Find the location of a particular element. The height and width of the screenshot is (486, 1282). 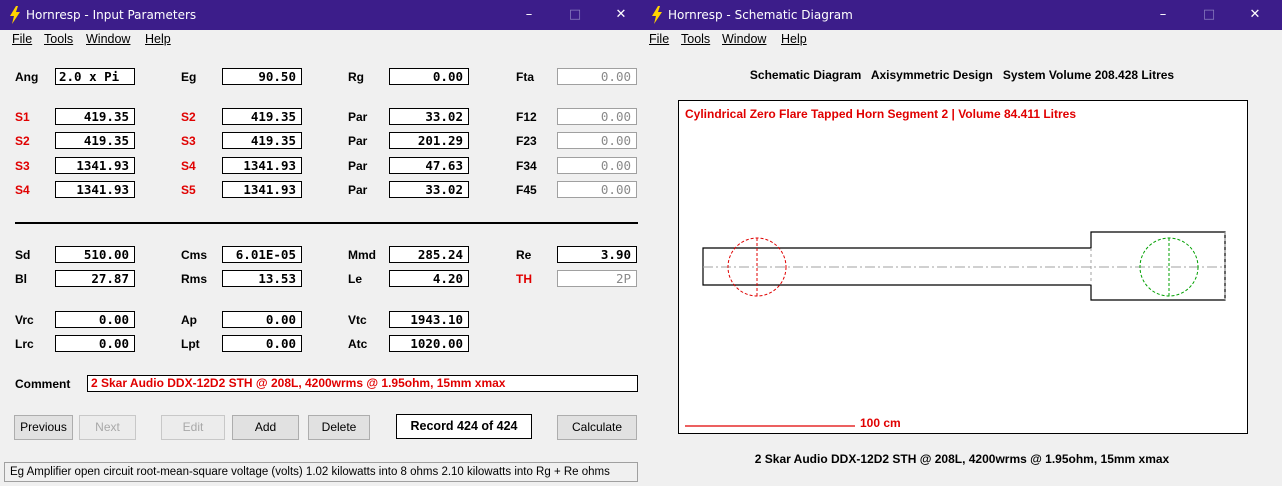

atc-field: 1020.00 is located at coordinates (429, 343).